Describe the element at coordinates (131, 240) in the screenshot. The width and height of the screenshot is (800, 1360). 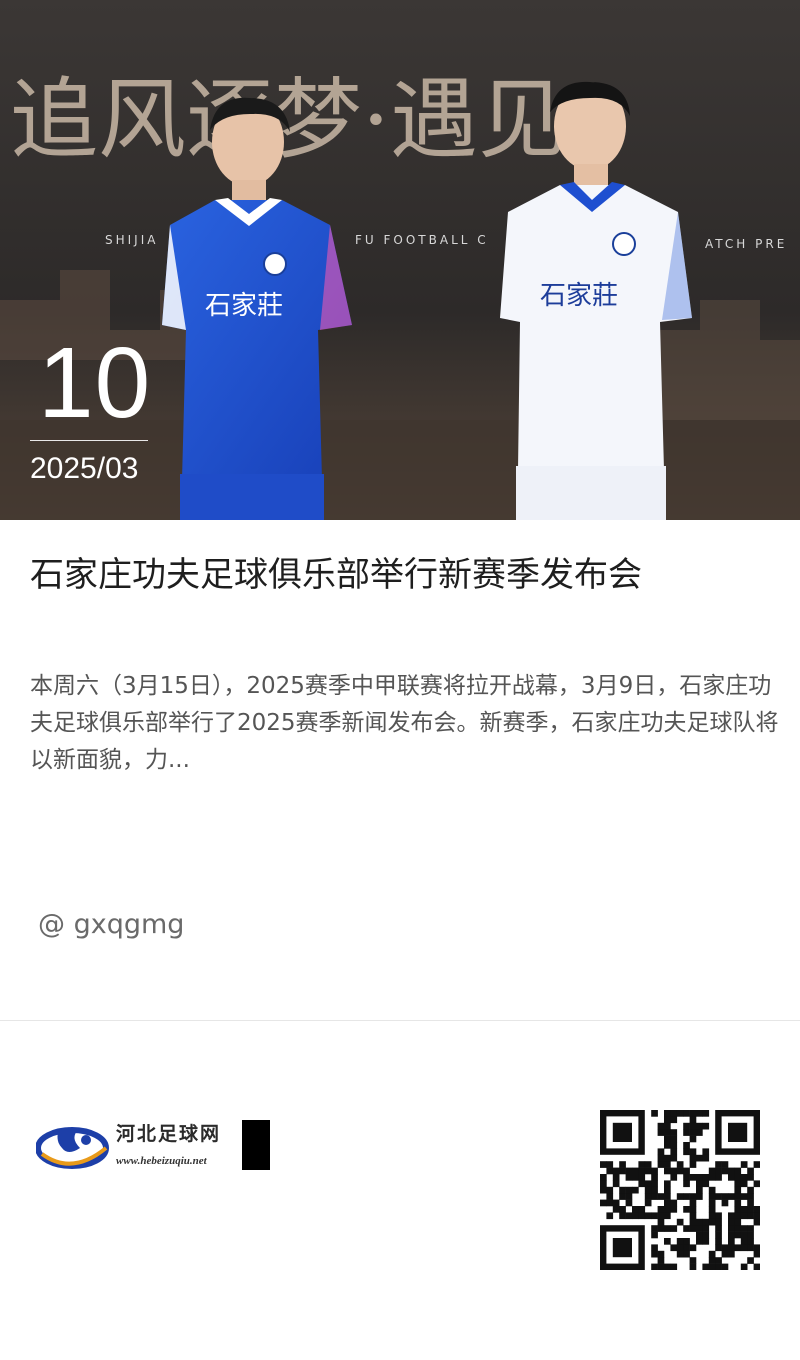
I see `banner-sub-left: SHIJIA` at that location.